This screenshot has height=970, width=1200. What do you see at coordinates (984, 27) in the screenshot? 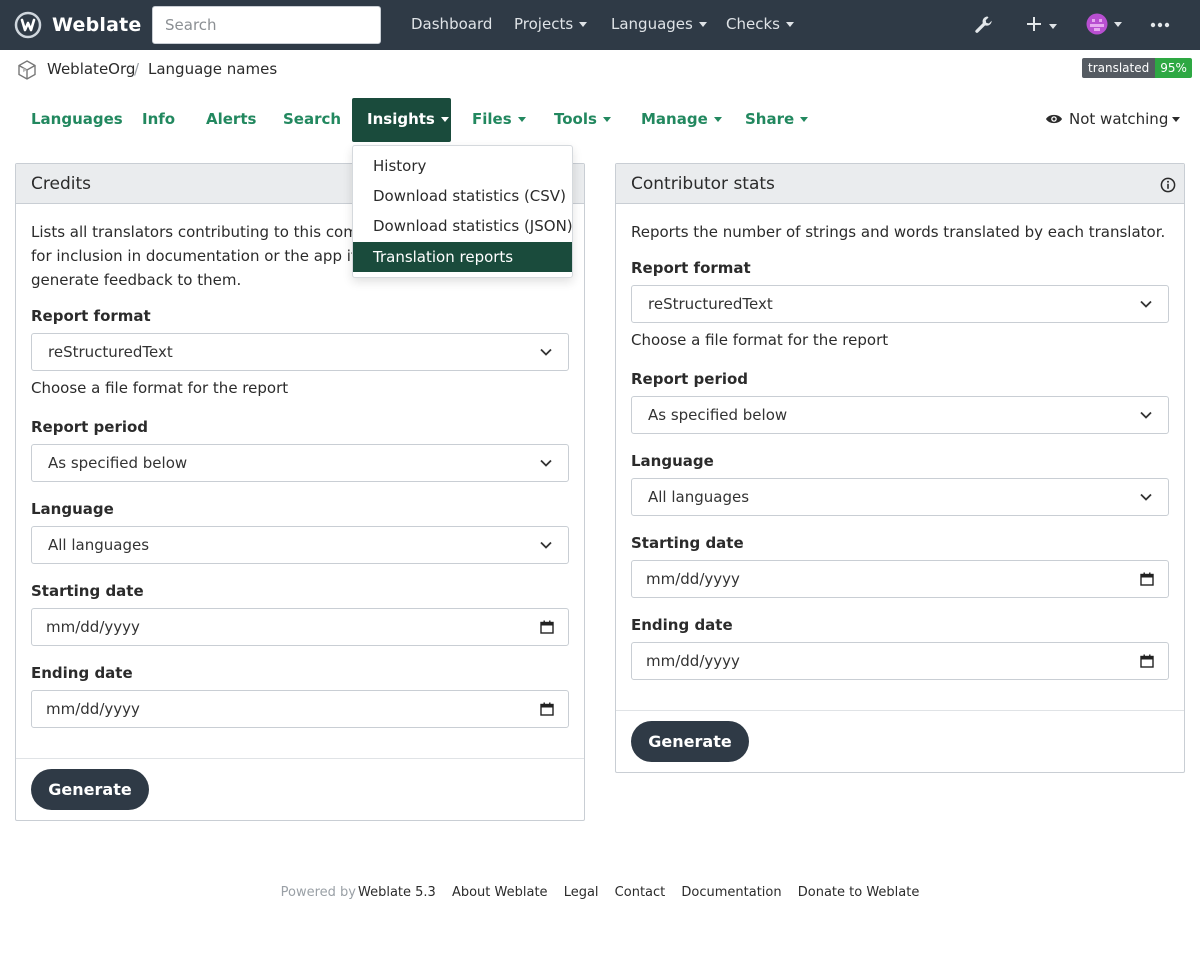
I see `wrench-icon` at bounding box center [984, 27].